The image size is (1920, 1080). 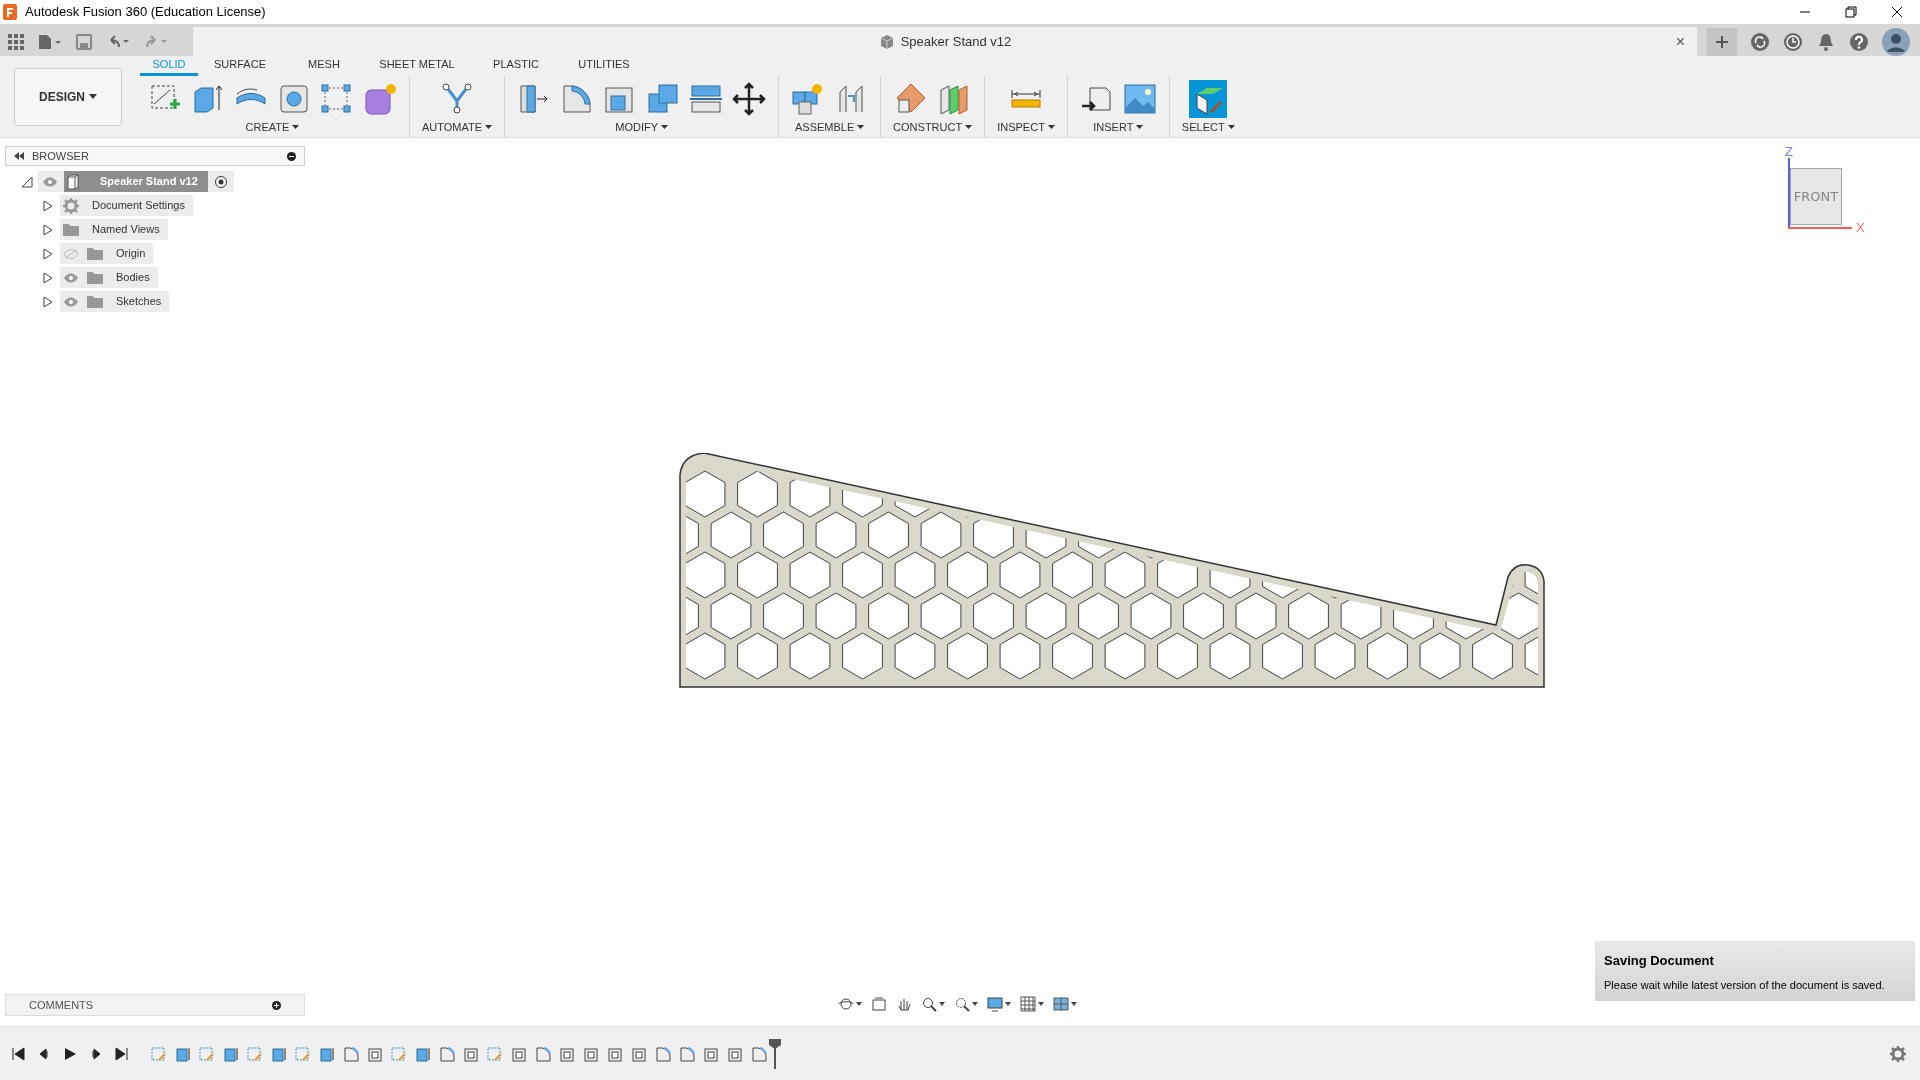 What do you see at coordinates (68, 96) in the screenshot?
I see `workspace-dropdown: DESIGN` at bounding box center [68, 96].